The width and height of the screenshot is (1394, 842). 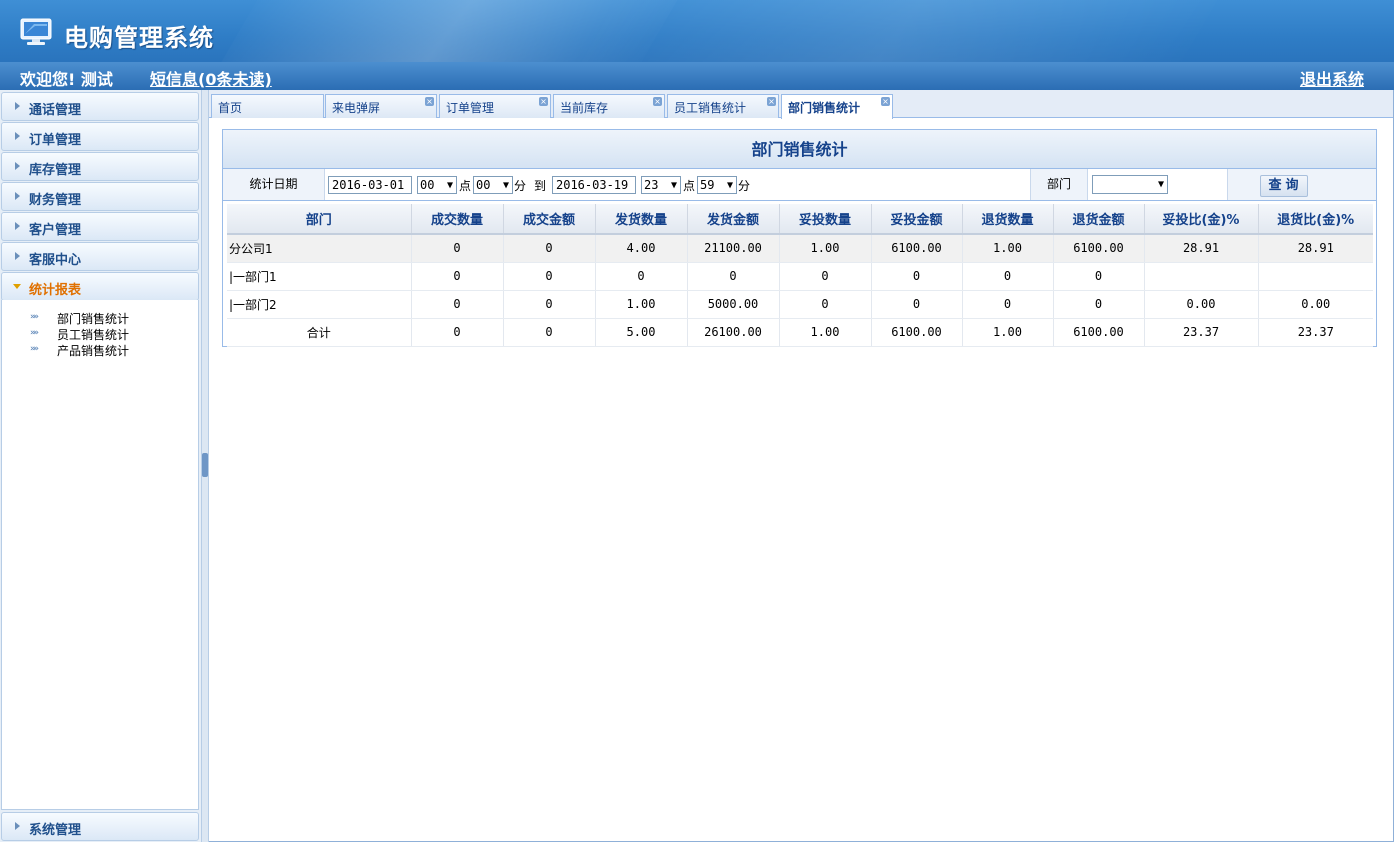 What do you see at coordinates (641, 332) in the screenshot?
I see `table-cell: 5.00` at bounding box center [641, 332].